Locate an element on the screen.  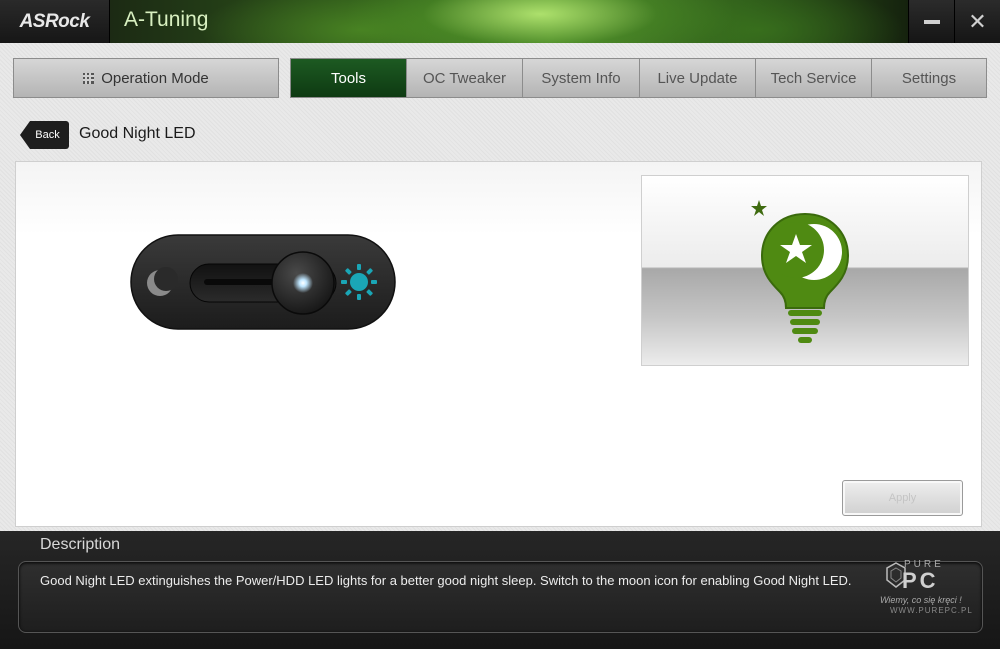
good-night-led-toggle is located at coordinates (263, 282).